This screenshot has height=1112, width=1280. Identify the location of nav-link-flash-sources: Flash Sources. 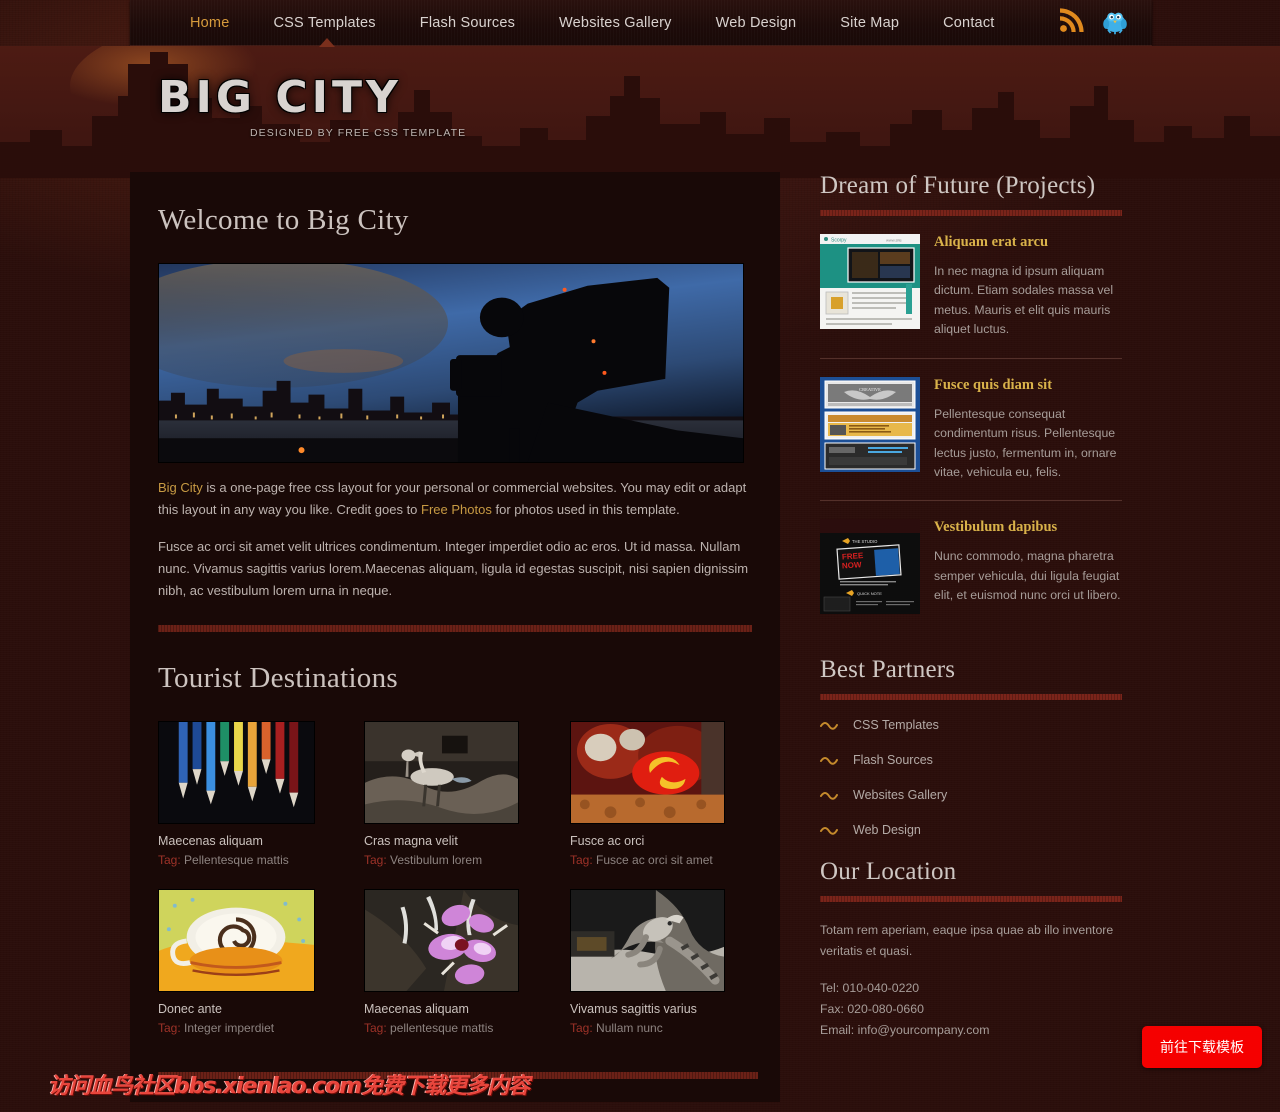
(467, 23).